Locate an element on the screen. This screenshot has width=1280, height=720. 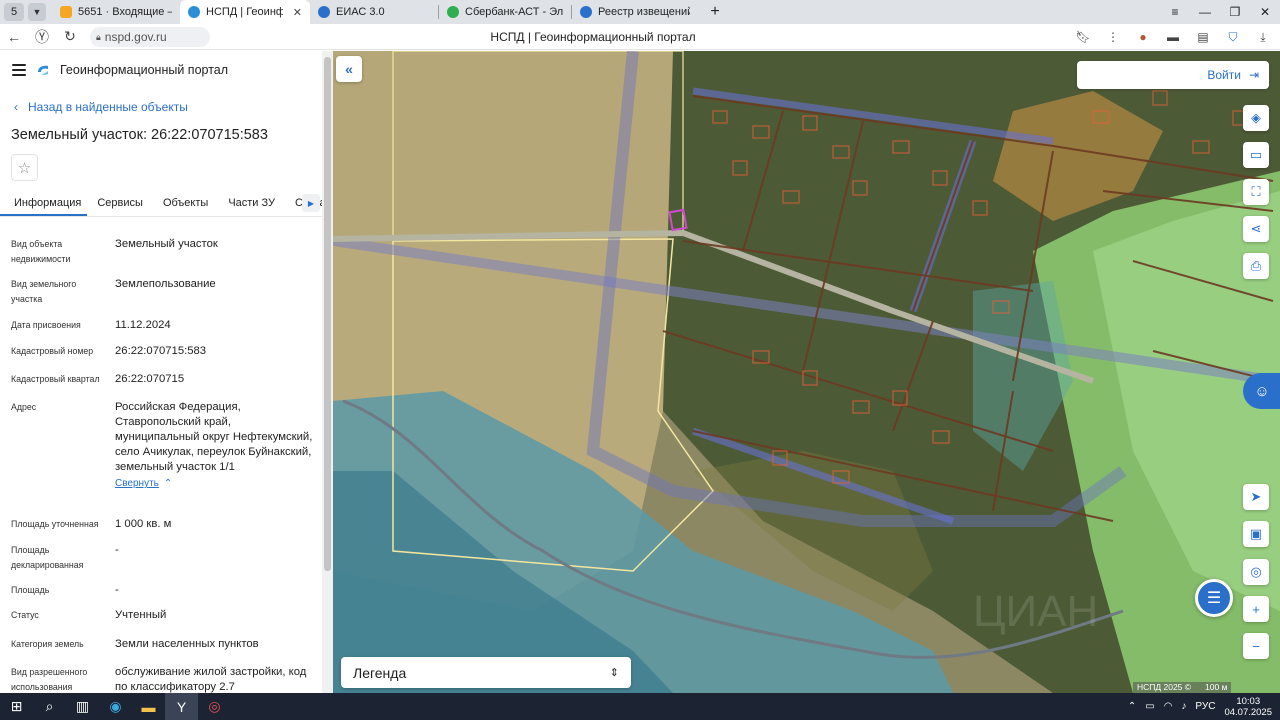
app-icon: ◎ is located at coordinates (214, 706).